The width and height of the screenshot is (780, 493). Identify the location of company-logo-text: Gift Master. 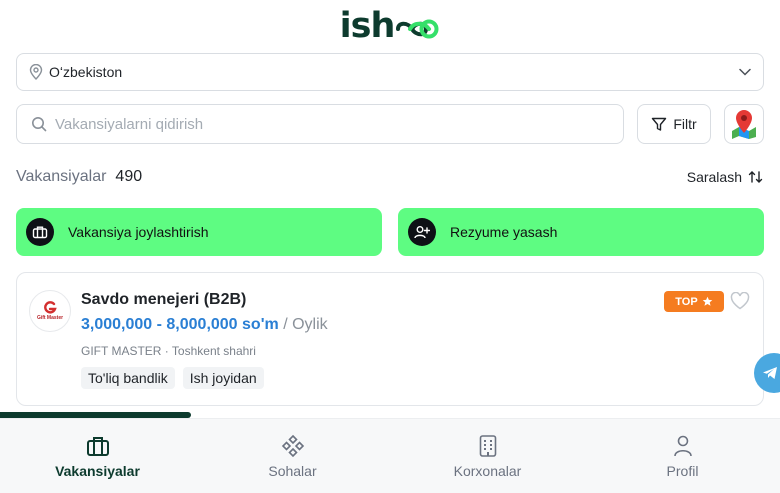
(50, 318).